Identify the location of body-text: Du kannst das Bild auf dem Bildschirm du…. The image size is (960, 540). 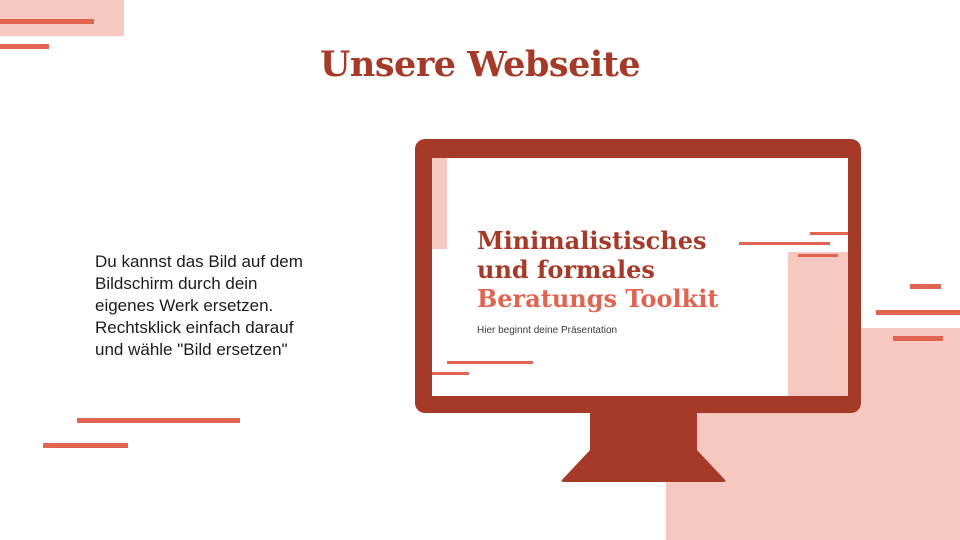
(240, 306).